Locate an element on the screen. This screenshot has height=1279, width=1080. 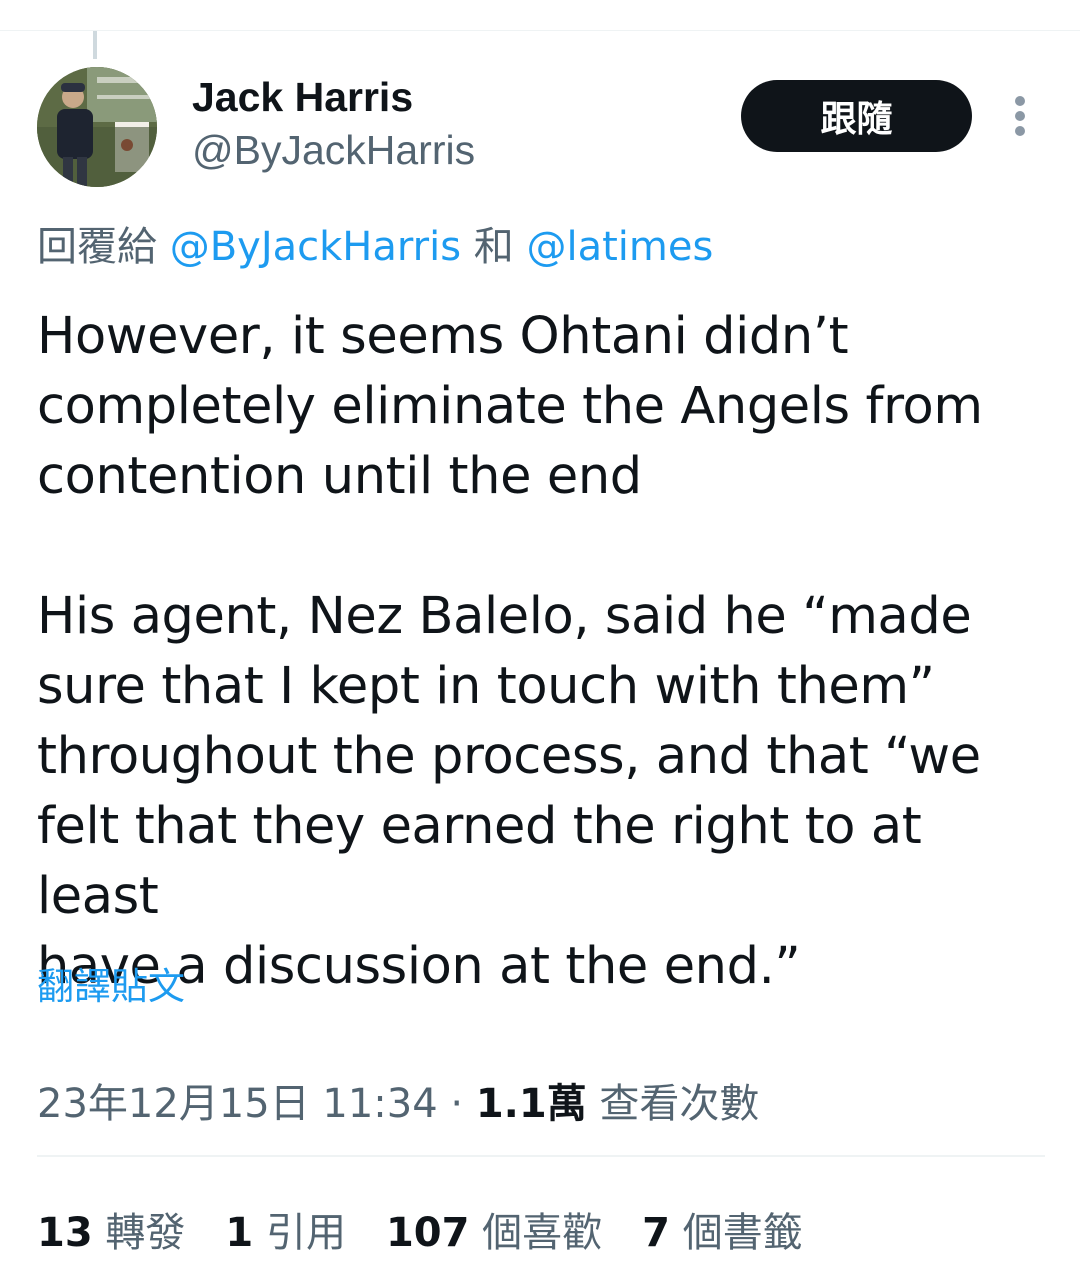
engagement-stats: 13 轉發 1 引用 107 個喜歡 7 個書籤 is located at coordinates (440, 1229).